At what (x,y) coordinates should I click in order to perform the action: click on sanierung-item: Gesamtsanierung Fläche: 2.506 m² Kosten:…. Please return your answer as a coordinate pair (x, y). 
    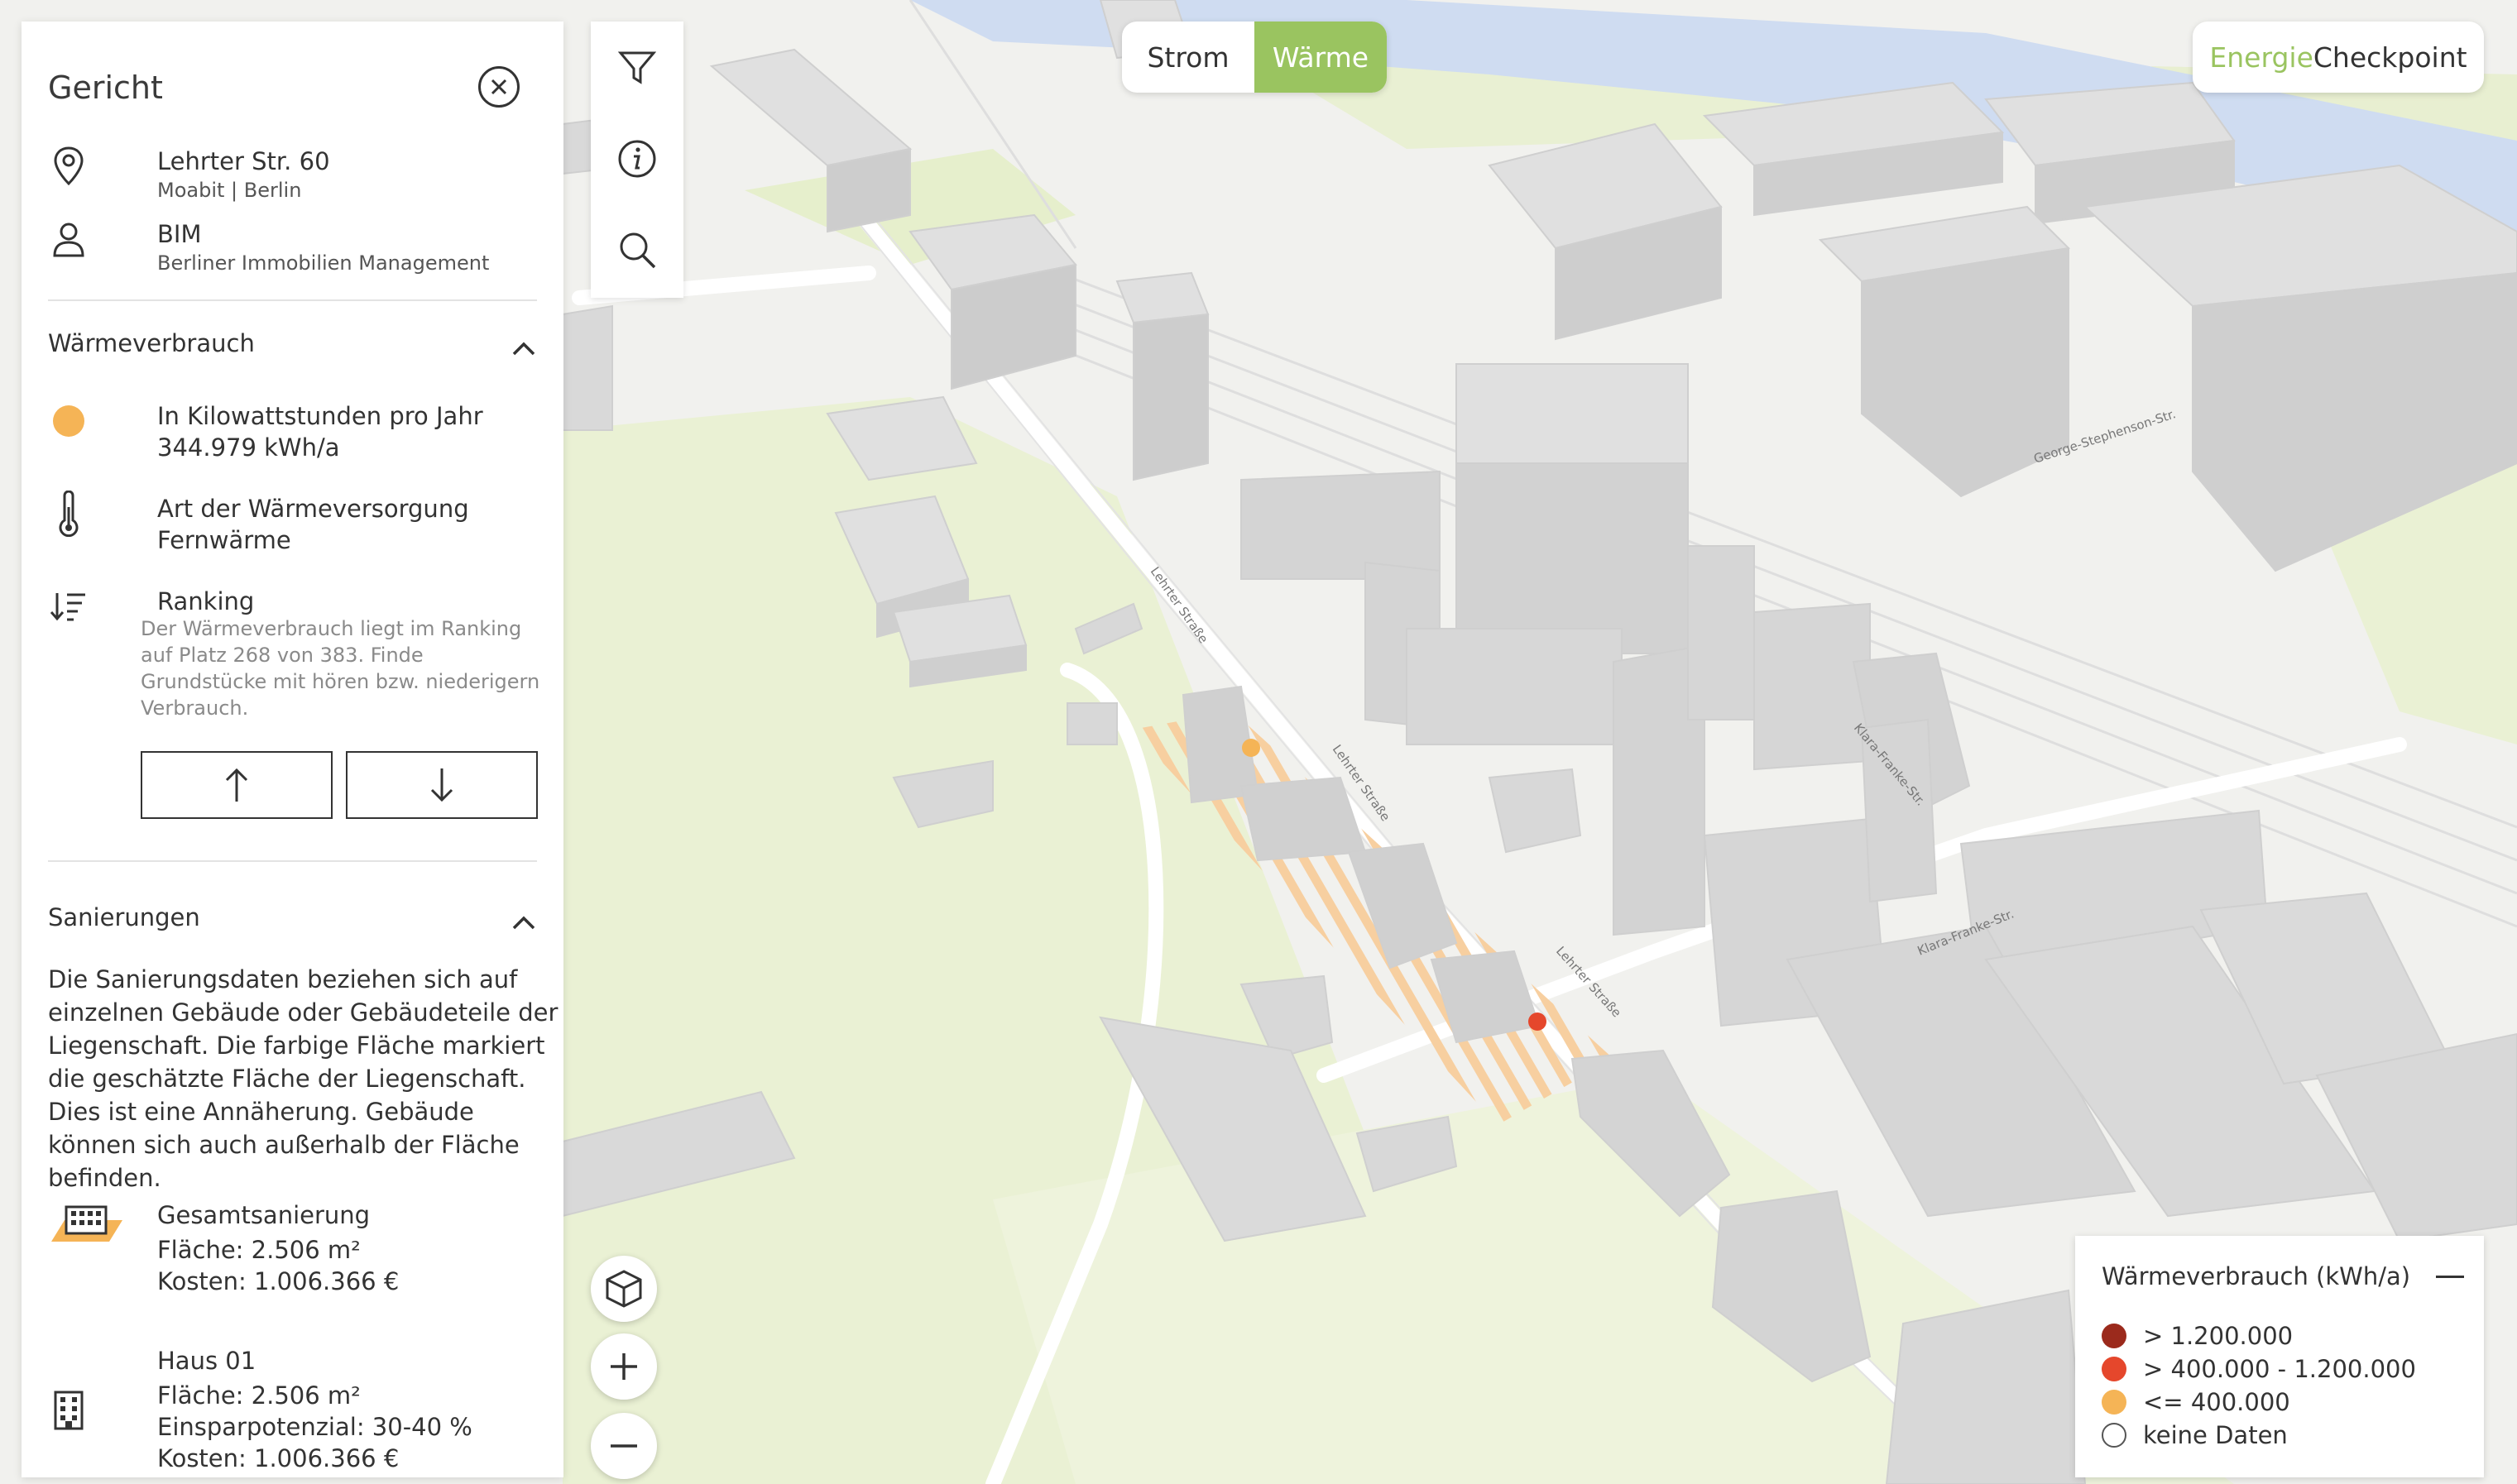
    Looking at the image, I should click on (223, 1248).